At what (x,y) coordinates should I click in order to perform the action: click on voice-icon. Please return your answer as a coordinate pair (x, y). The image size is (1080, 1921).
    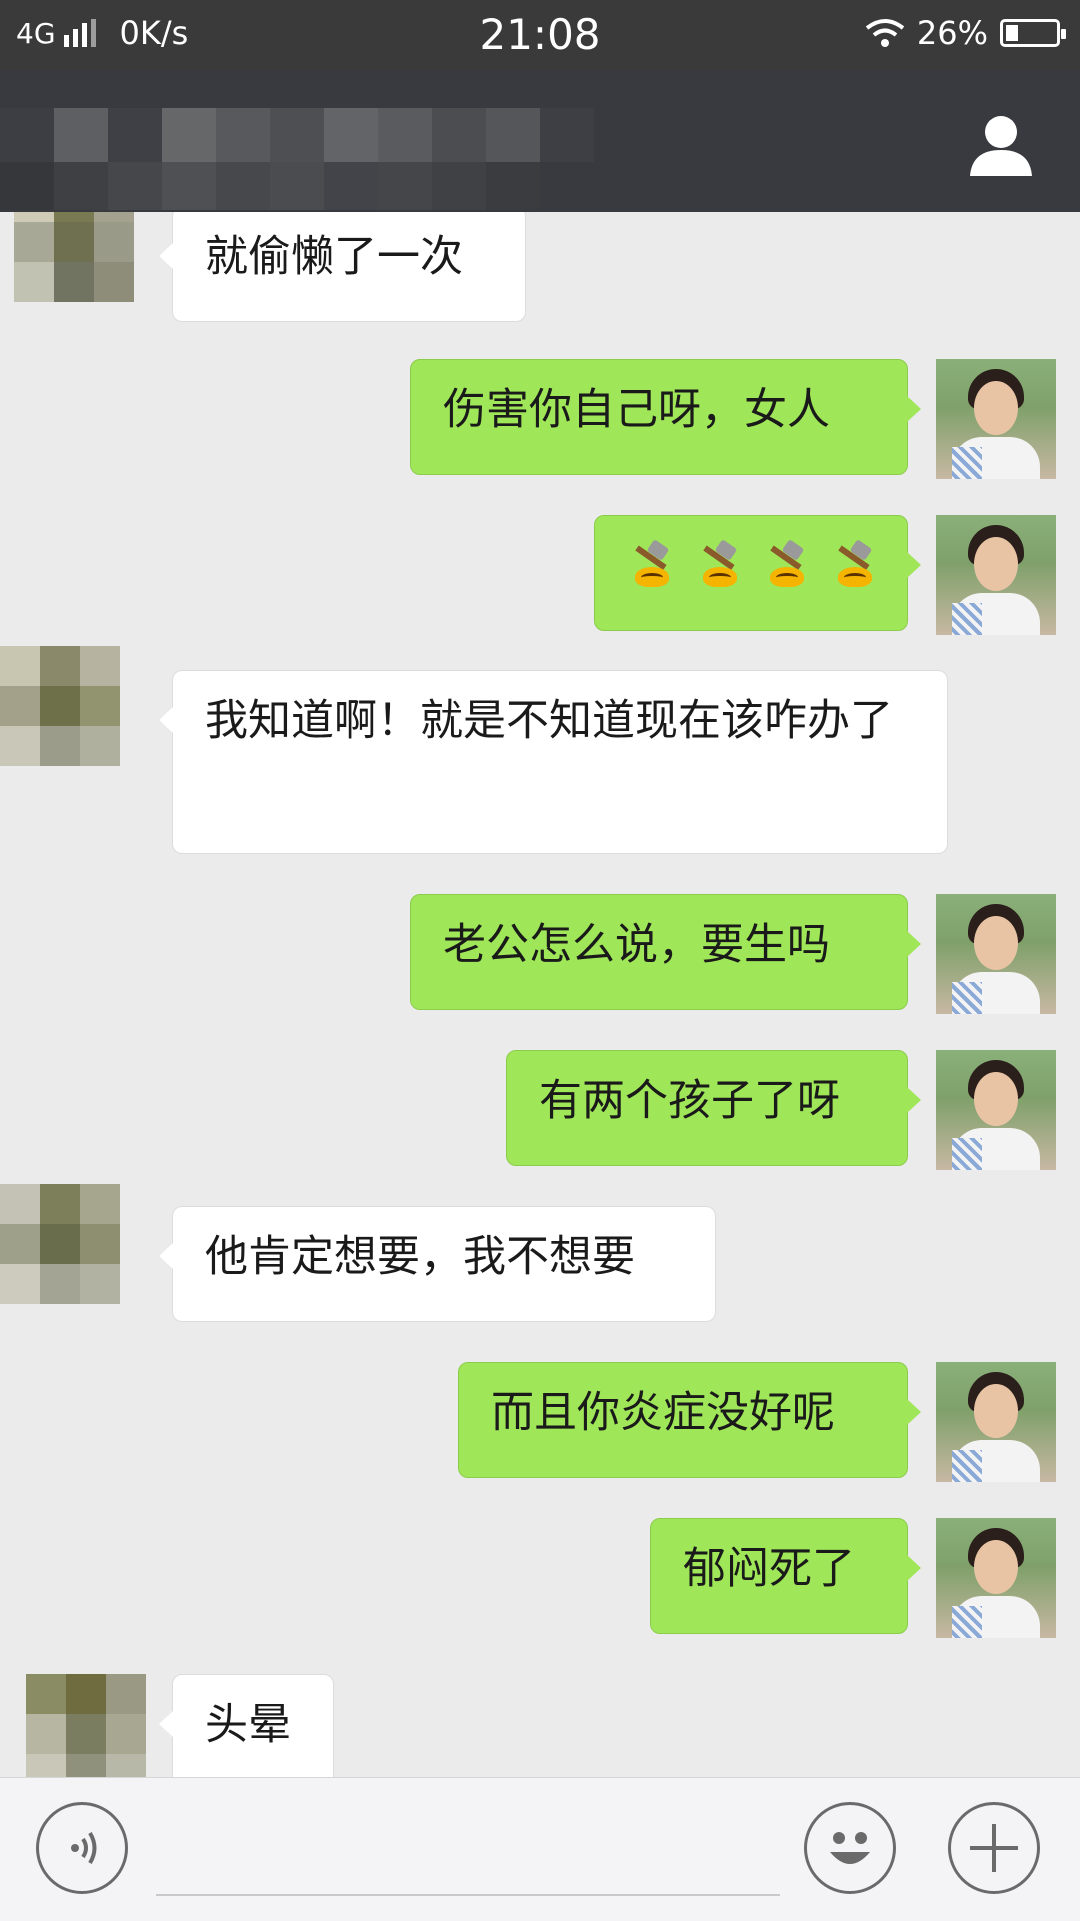
    Looking at the image, I should click on (84, 1848).